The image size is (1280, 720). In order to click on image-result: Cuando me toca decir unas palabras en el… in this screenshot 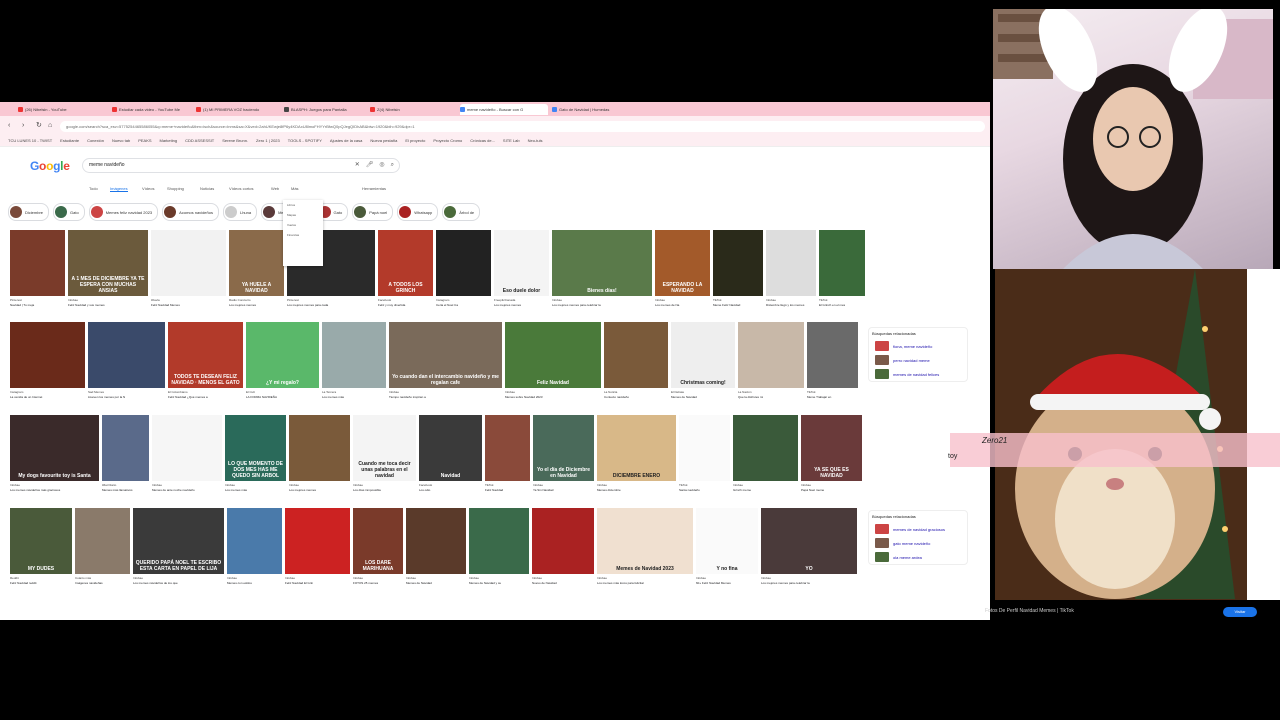, I will do `click(384, 458)`.